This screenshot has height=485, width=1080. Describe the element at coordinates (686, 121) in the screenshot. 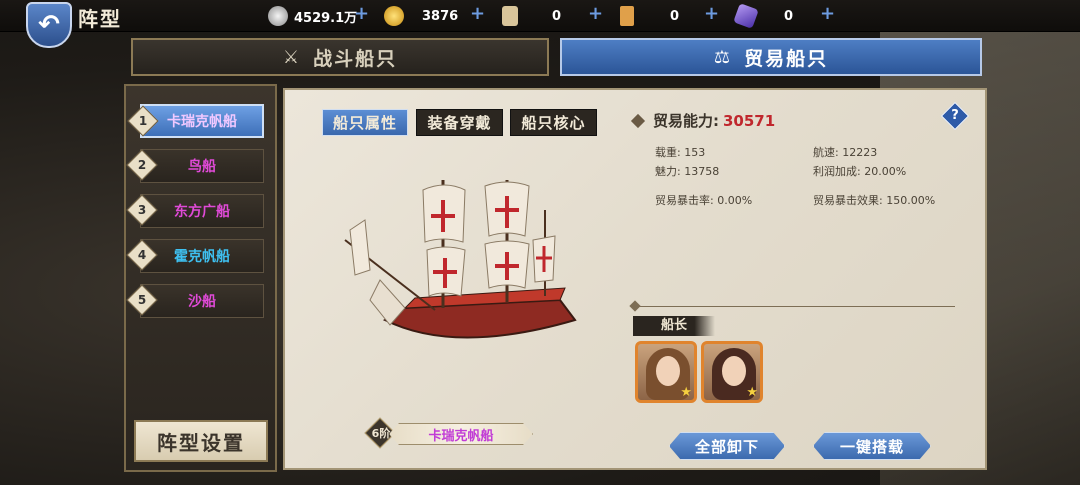

I see `trade-power-label: 贸易能力:` at that location.